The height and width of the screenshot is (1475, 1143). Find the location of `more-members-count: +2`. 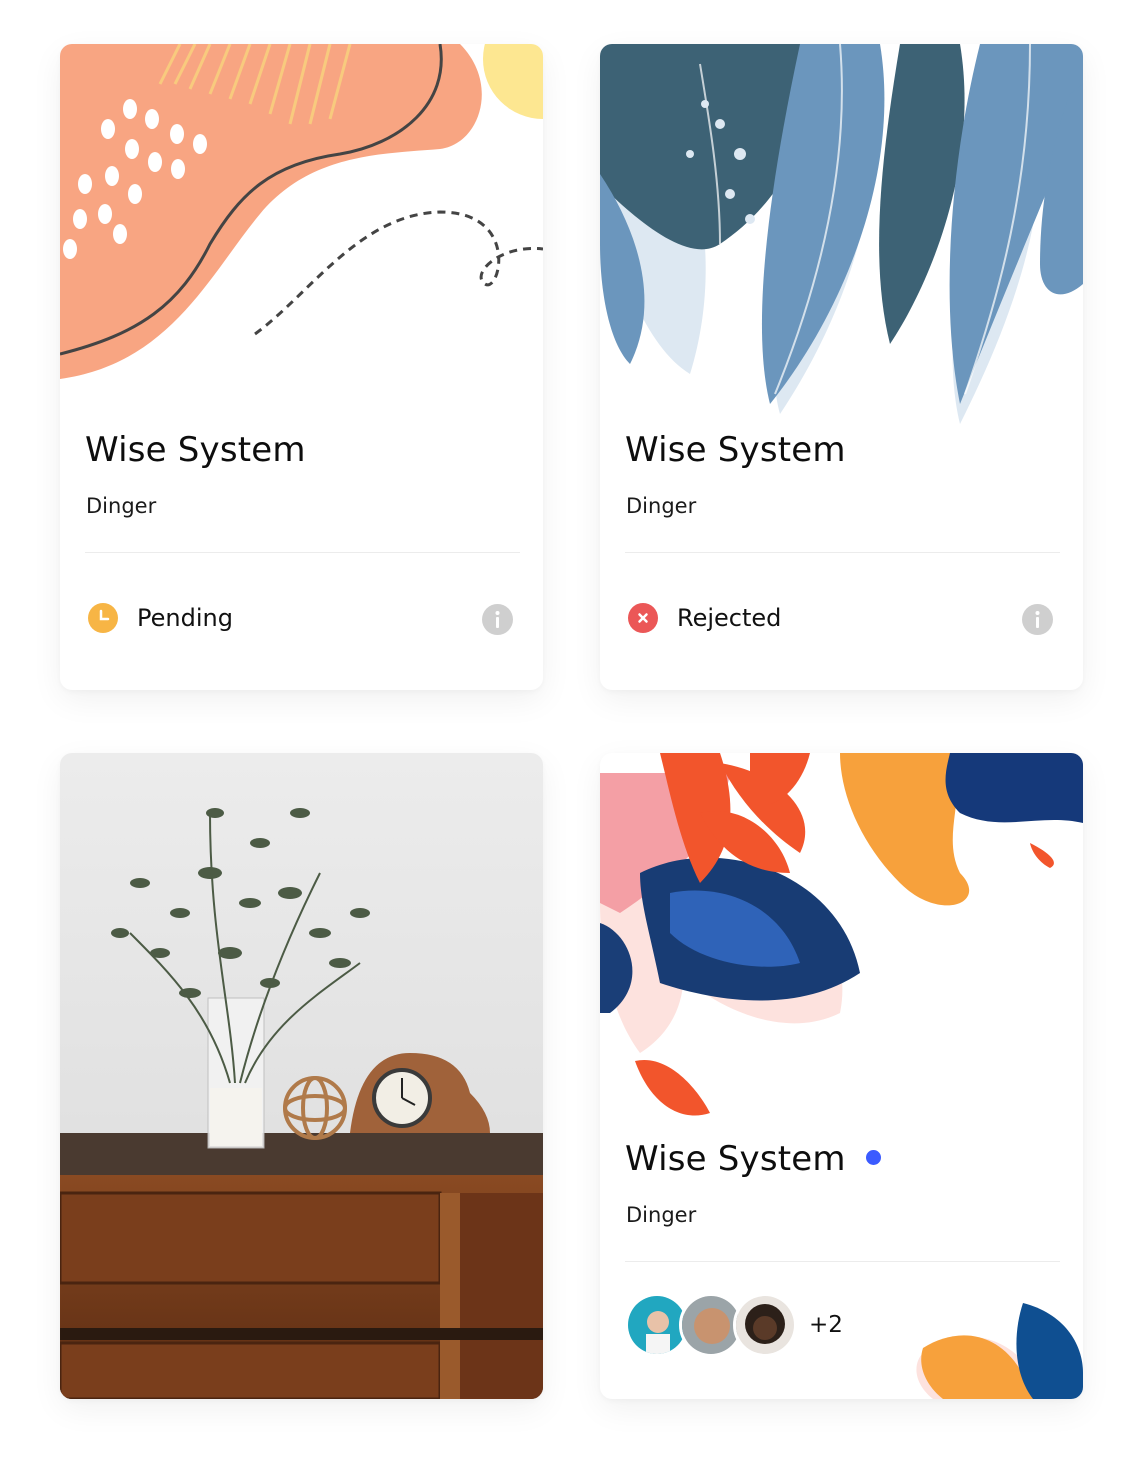

more-members-count: +2 is located at coordinates (826, 1325).